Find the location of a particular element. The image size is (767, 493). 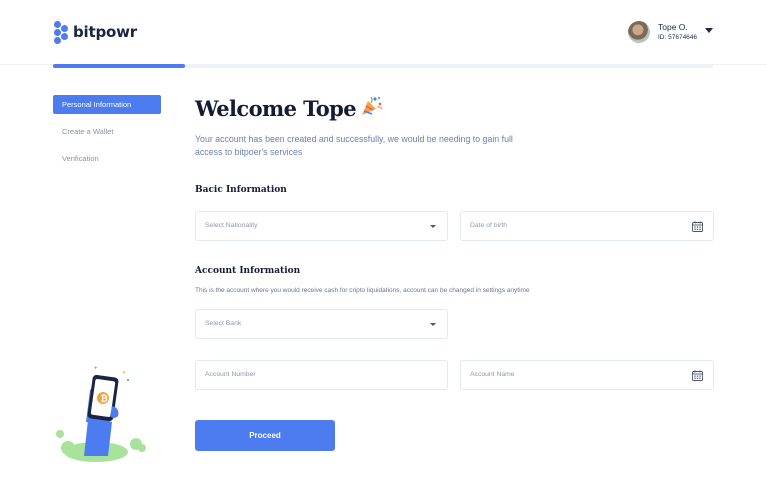

brand-logo: bitpowr is located at coordinates (95, 32).